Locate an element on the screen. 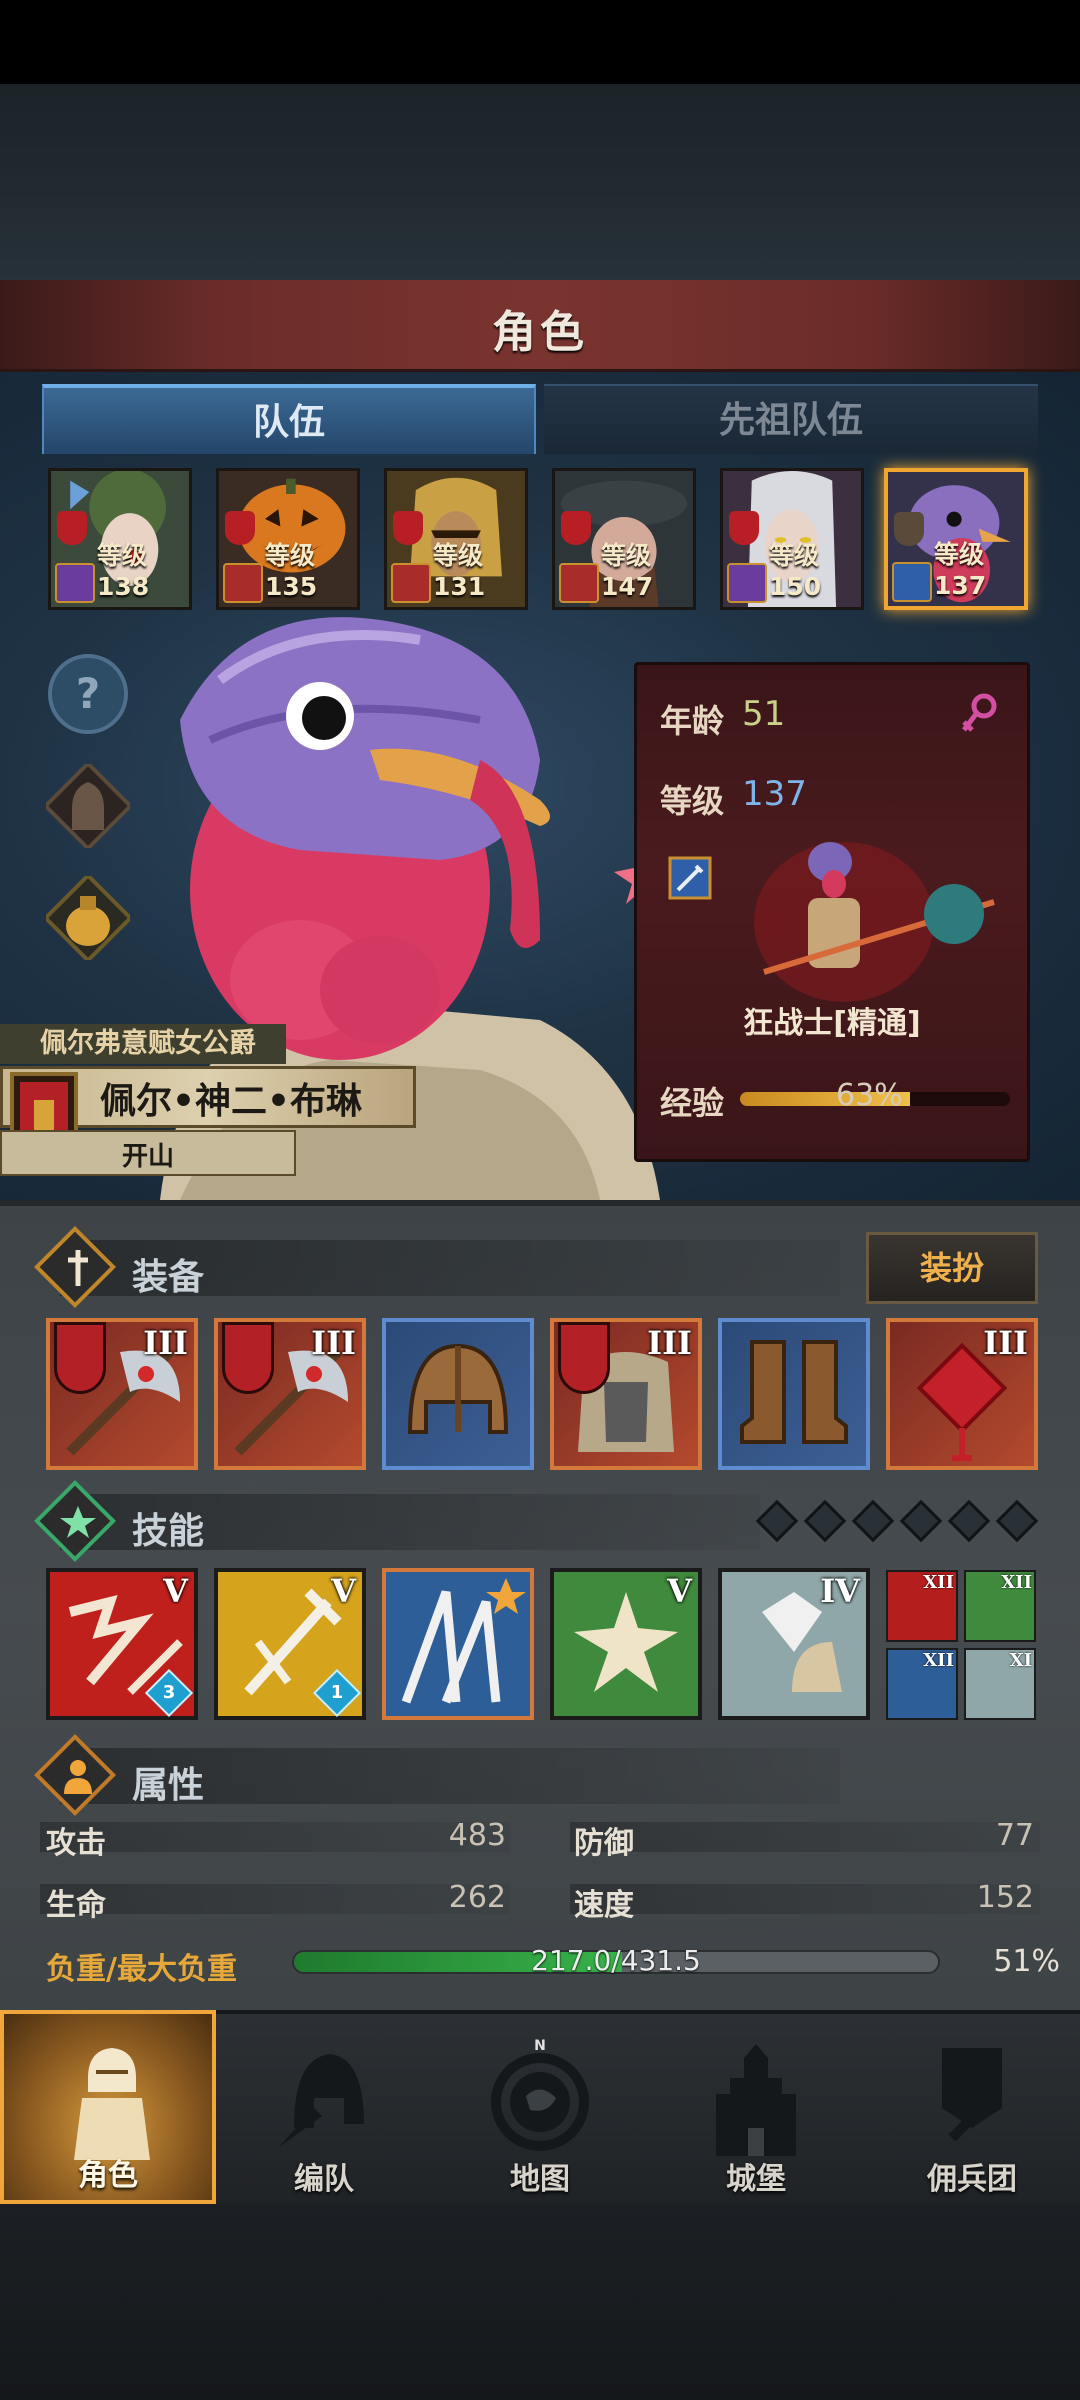 This screenshot has width=1080, height=2400. nav-label: 地图 is located at coordinates (540, 2179).